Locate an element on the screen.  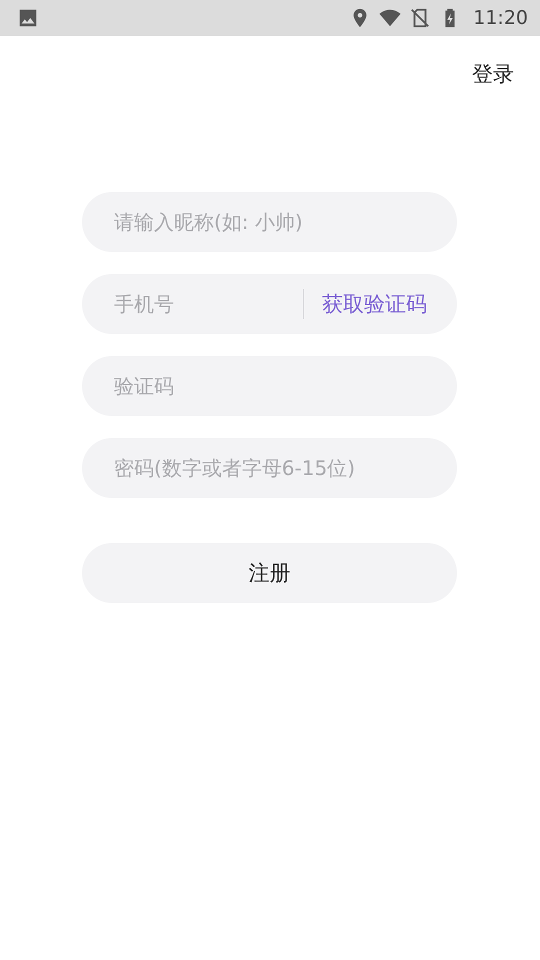
status-time: 11:20 is located at coordinates (500, 18).